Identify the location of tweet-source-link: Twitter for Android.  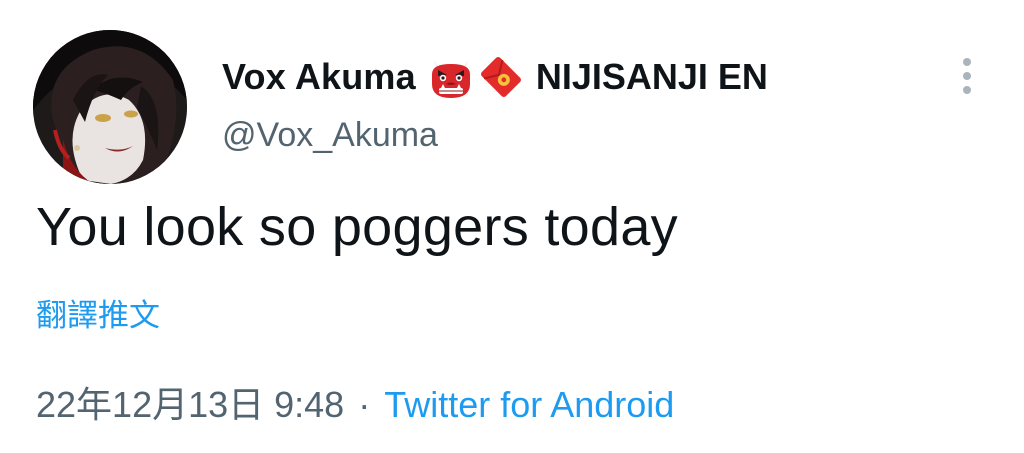
(529, 404).